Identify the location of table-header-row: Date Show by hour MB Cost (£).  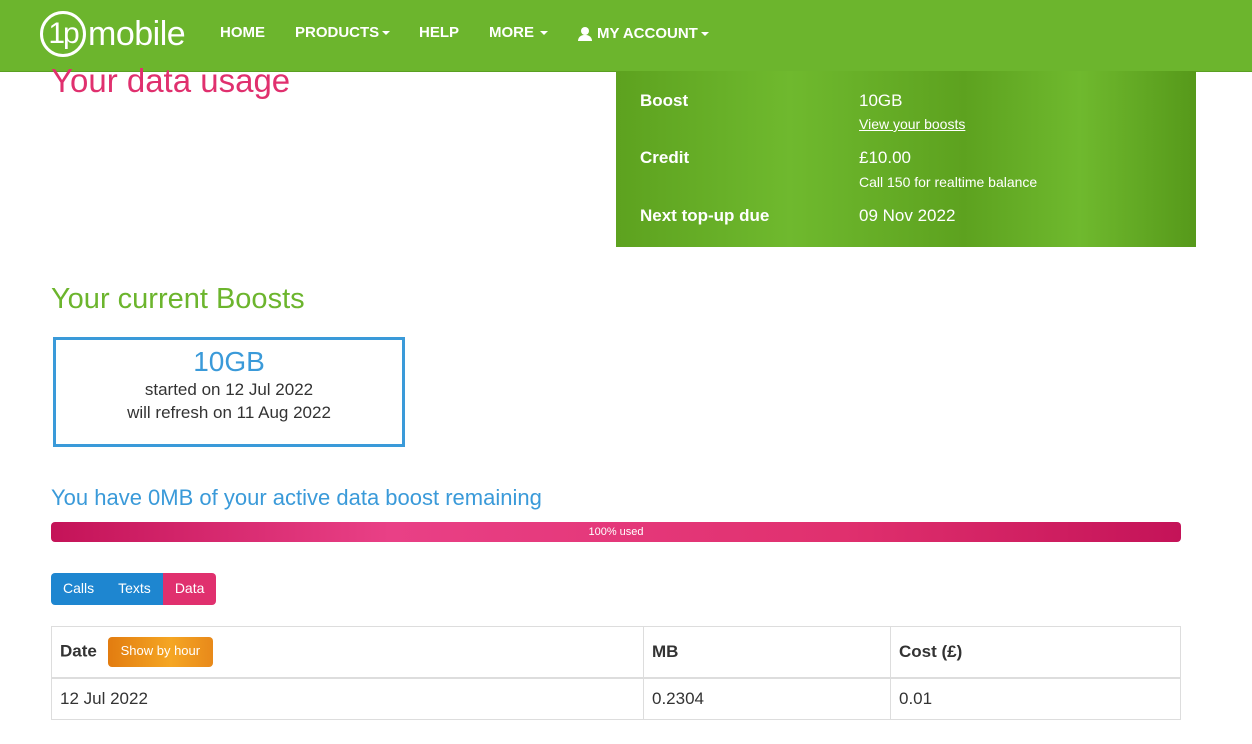
(616, 652).